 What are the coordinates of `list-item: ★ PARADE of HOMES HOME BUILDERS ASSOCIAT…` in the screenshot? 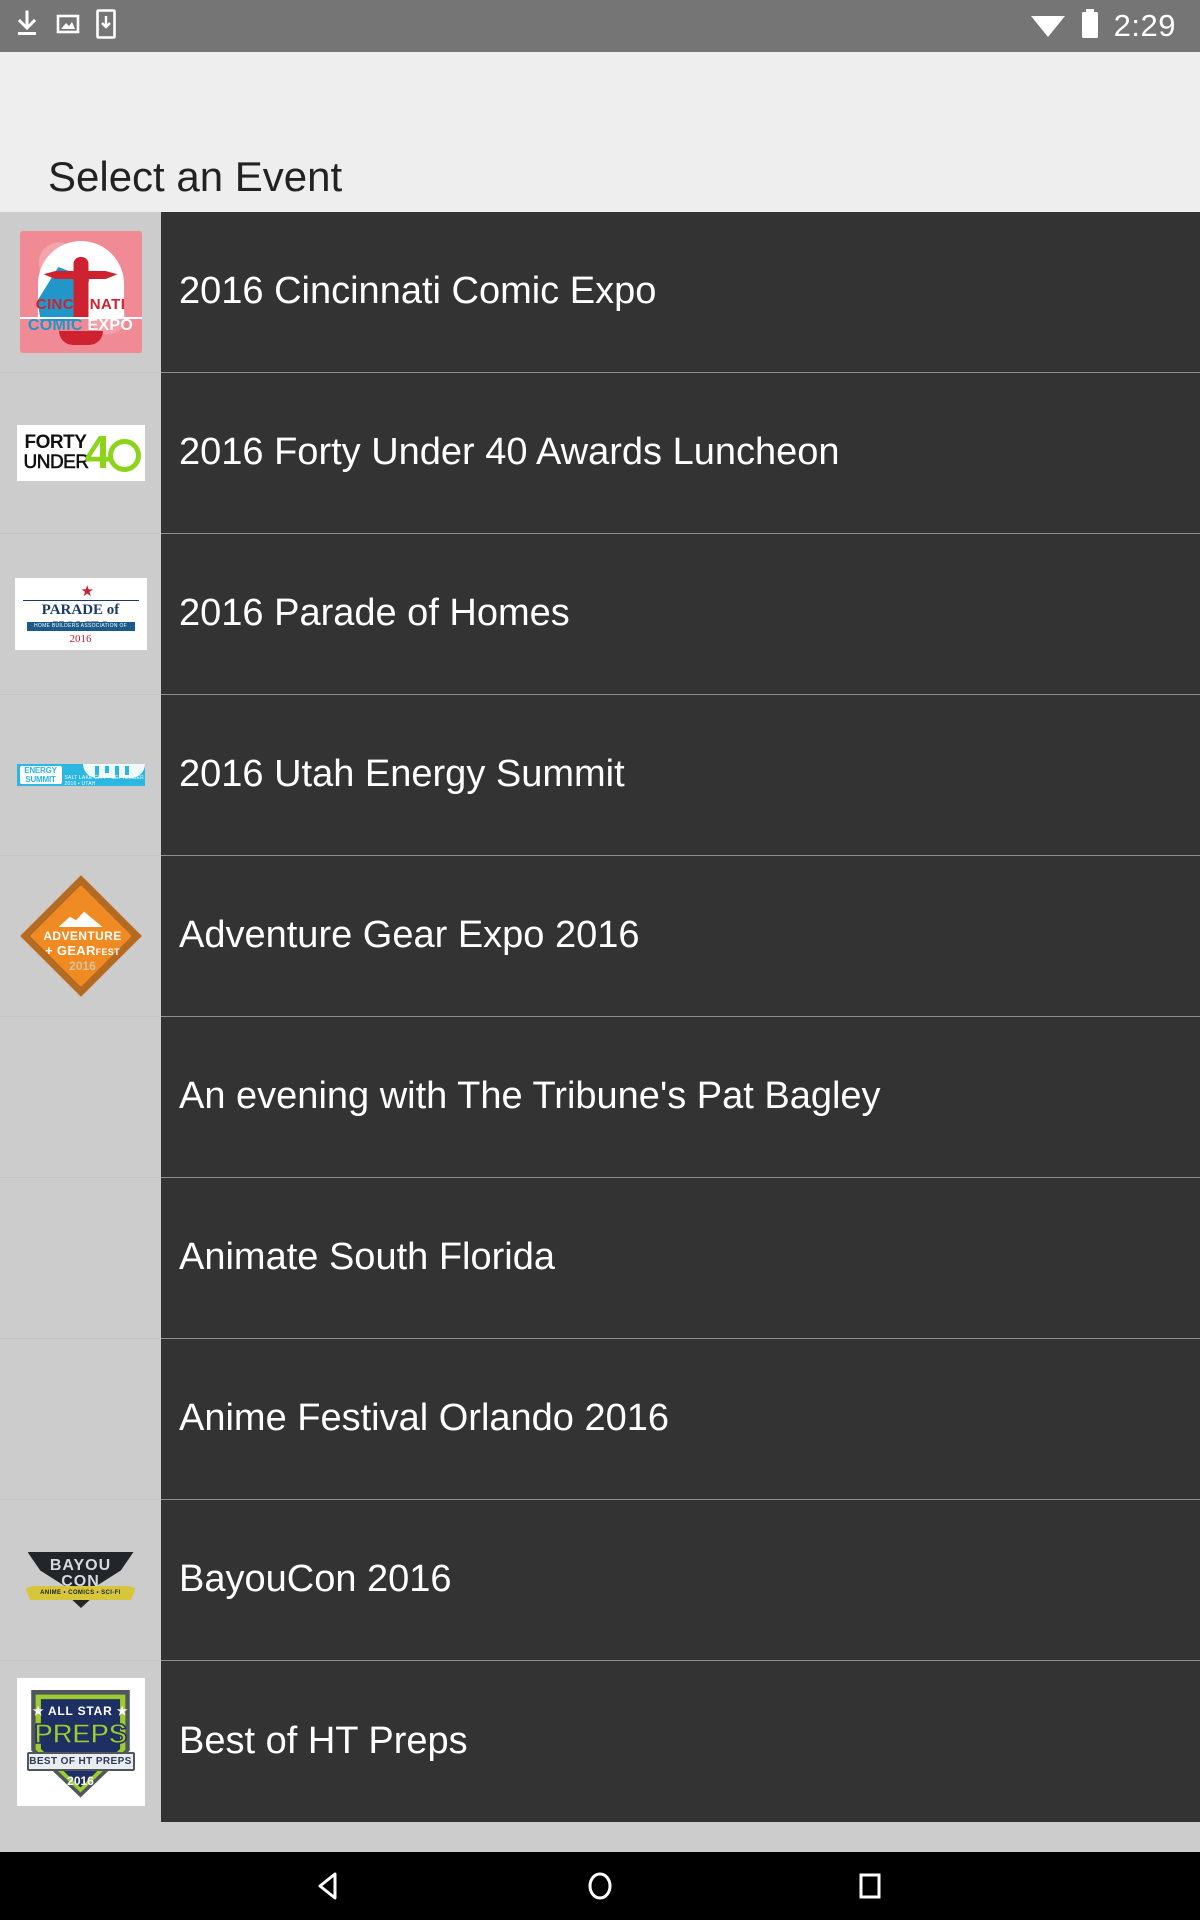 It's located at (600, 614).